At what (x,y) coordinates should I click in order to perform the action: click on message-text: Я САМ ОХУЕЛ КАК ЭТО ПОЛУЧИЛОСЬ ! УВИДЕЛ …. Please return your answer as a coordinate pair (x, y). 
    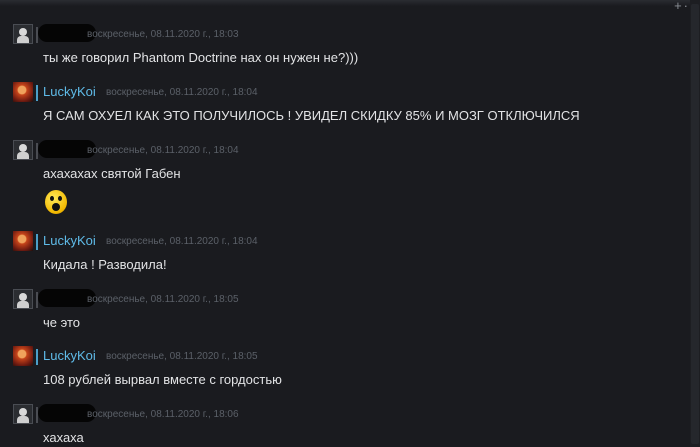
    Looking at the image, I should click on (311, 115).